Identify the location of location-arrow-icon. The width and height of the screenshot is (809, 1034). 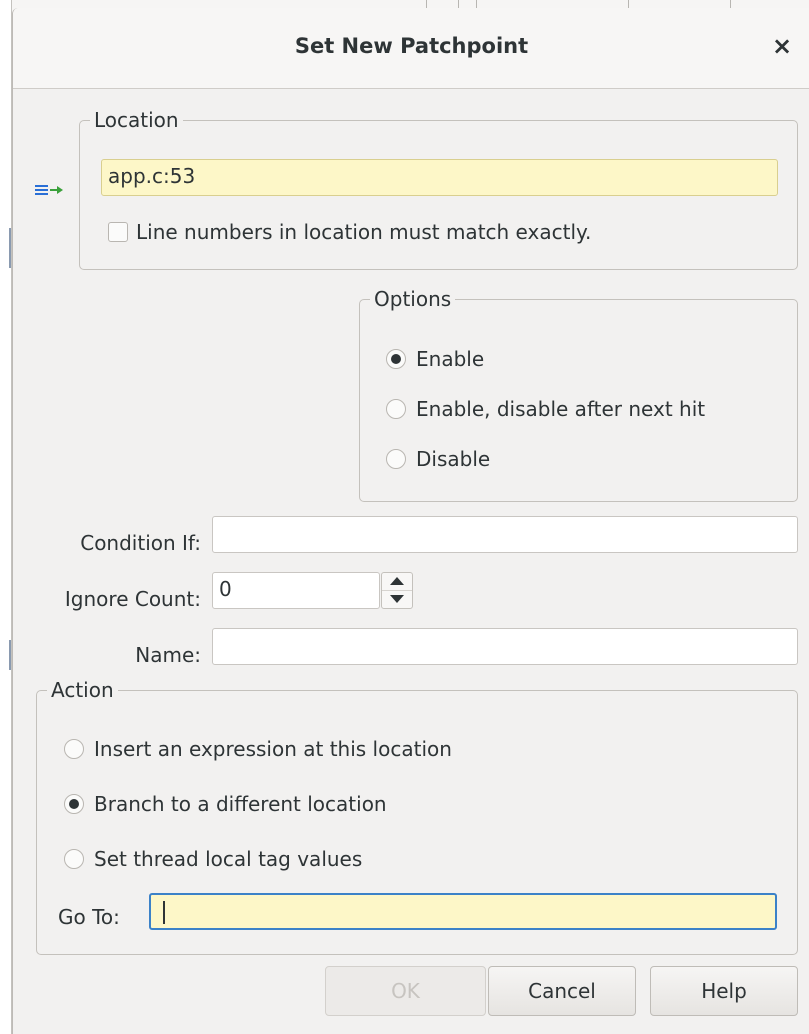
(49, 190).